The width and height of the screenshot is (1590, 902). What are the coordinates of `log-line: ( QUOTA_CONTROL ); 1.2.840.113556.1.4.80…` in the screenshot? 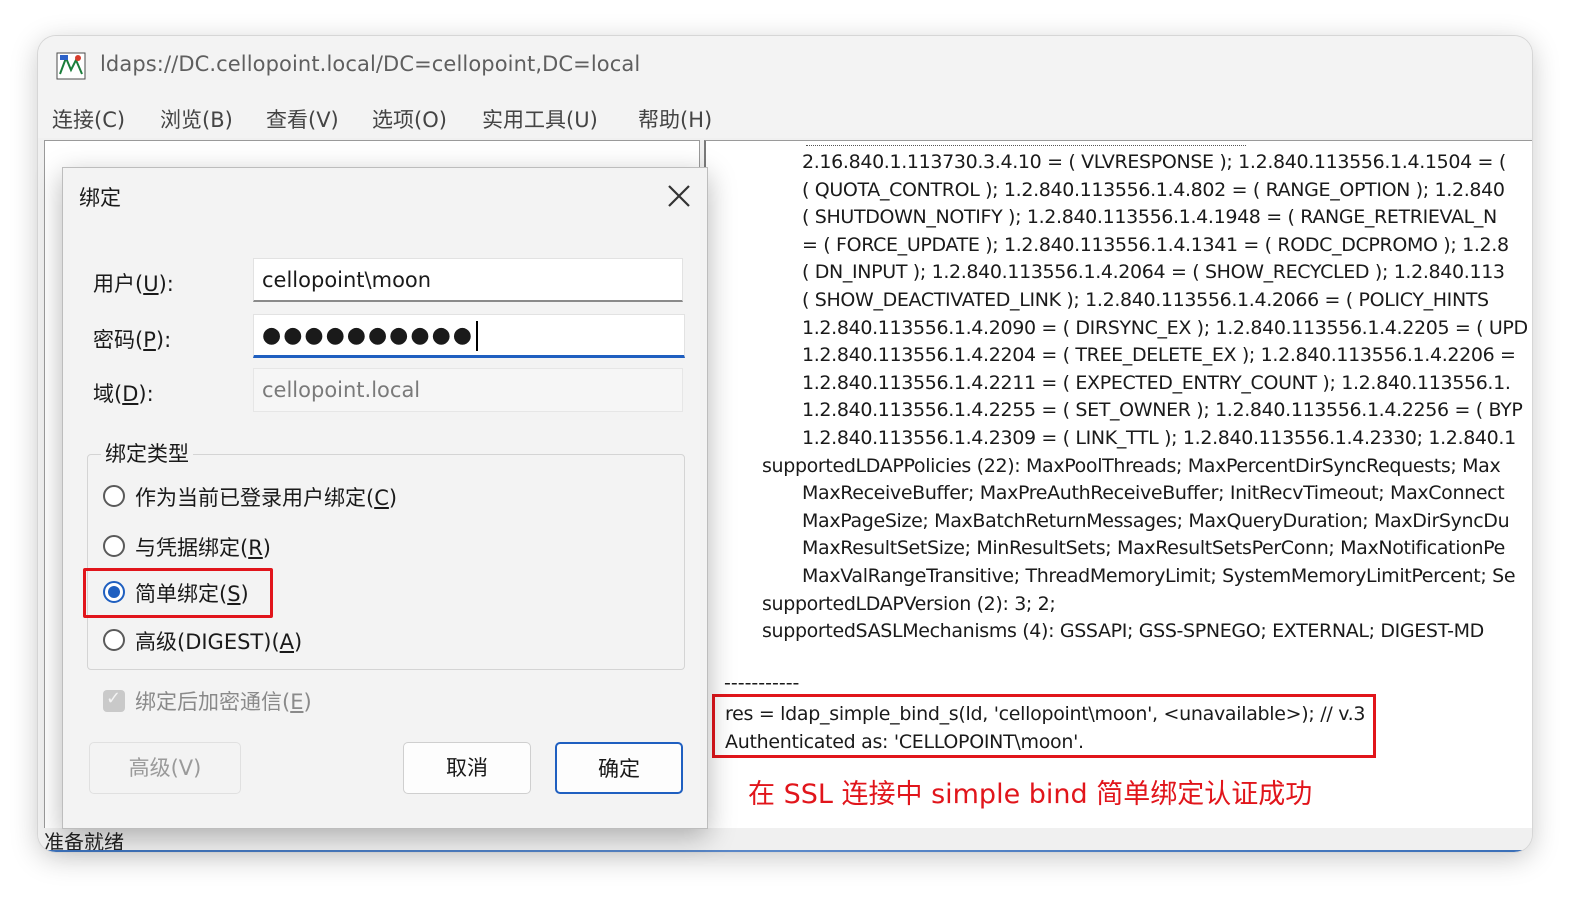 It's located at (1153, 190).